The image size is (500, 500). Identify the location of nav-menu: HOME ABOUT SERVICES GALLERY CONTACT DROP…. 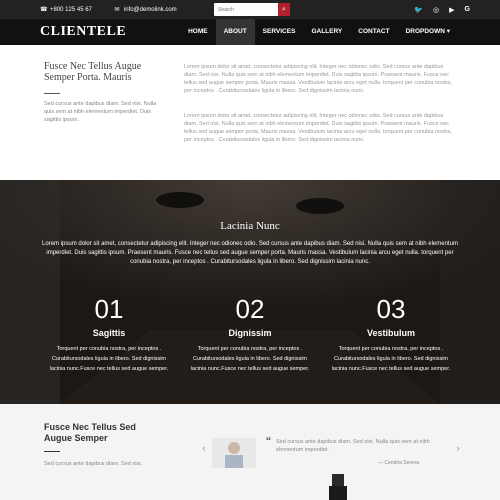
(319, 32).